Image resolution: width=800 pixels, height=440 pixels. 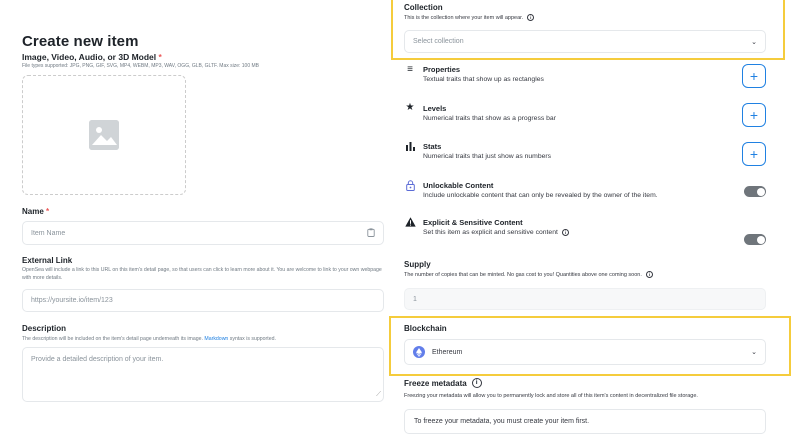 What do you see at coordinates (473, 222) in the screenshot?
I see `explicit-title: Explicit & Sensitive Content` at bounding box center [473, 222].